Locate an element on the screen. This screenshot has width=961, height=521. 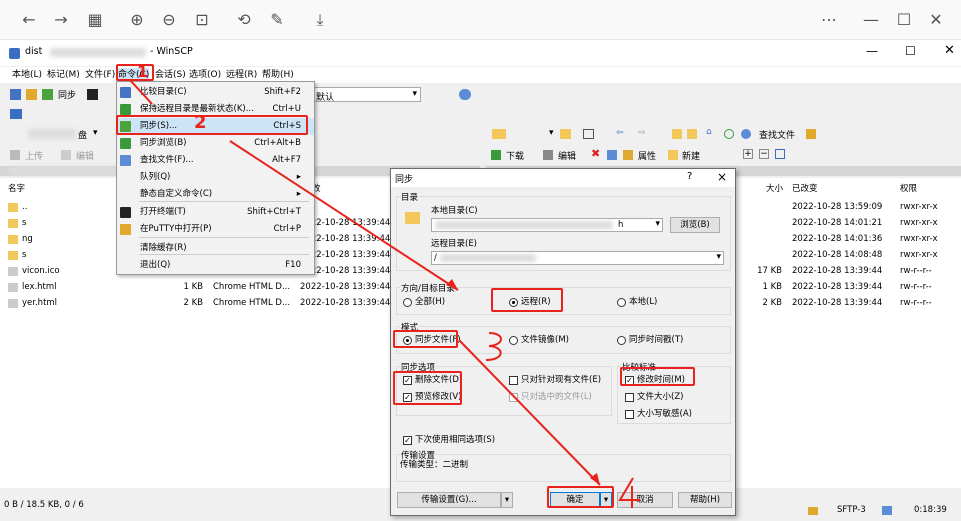
annotation-1: 1 is located at coordinates (143, 71).